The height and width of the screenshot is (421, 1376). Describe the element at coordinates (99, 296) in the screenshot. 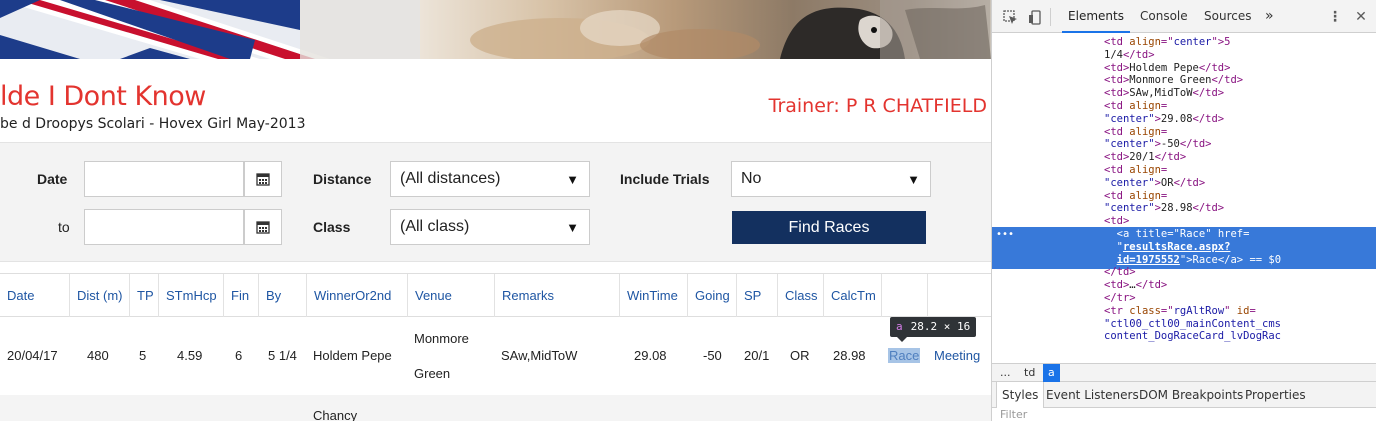

I see `column-header-dist: Dist (m)` at that location.